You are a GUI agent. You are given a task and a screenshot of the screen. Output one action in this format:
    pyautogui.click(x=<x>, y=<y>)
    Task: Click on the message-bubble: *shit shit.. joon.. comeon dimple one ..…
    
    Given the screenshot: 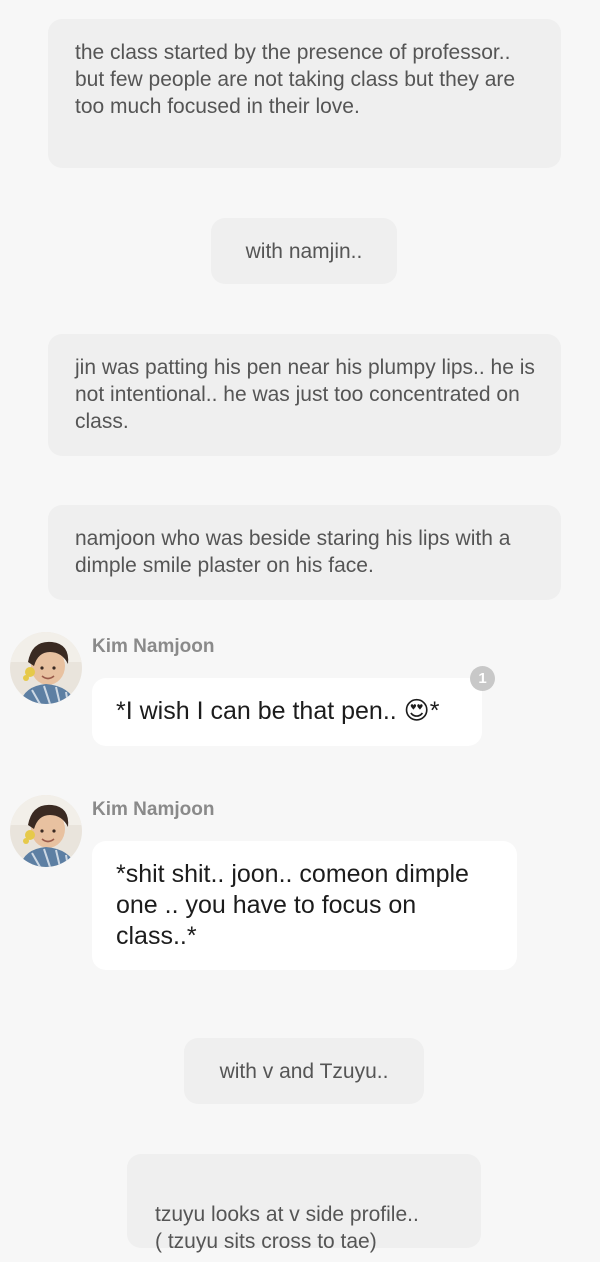 What is the action you would take?
    pyautogui.click(x=304, y=905)
    